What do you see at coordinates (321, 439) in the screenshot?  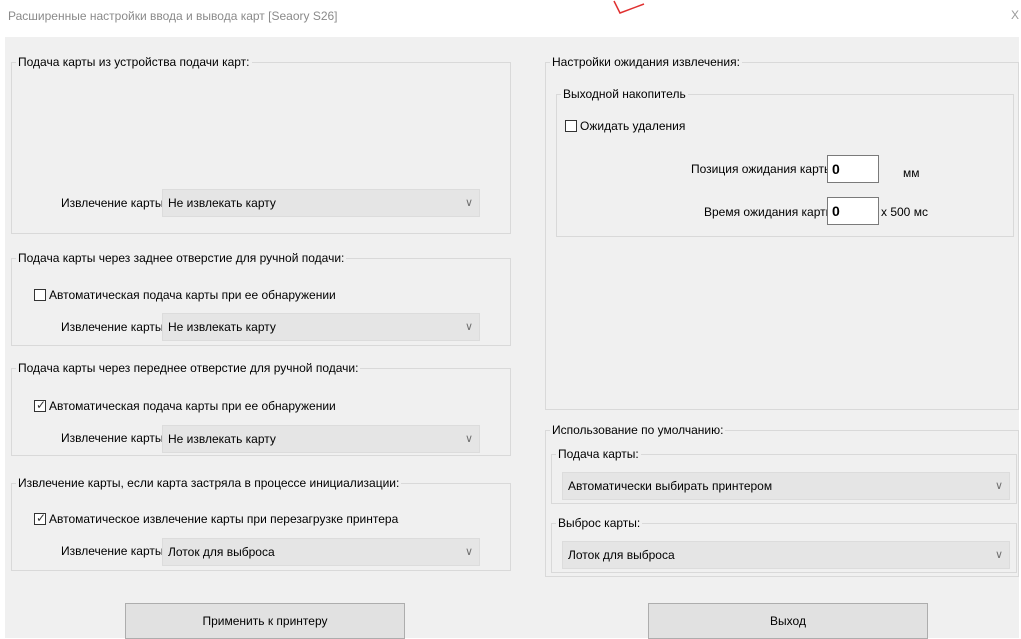 I see `front-eject-select: Не извлекать карту ∨` at bounding box center [321, 439].